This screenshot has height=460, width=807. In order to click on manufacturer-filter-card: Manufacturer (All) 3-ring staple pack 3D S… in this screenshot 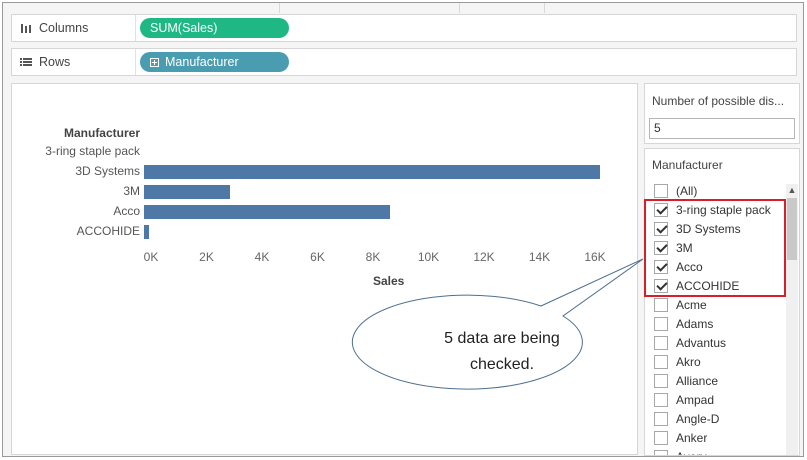, I will do `click(722, 302)`.